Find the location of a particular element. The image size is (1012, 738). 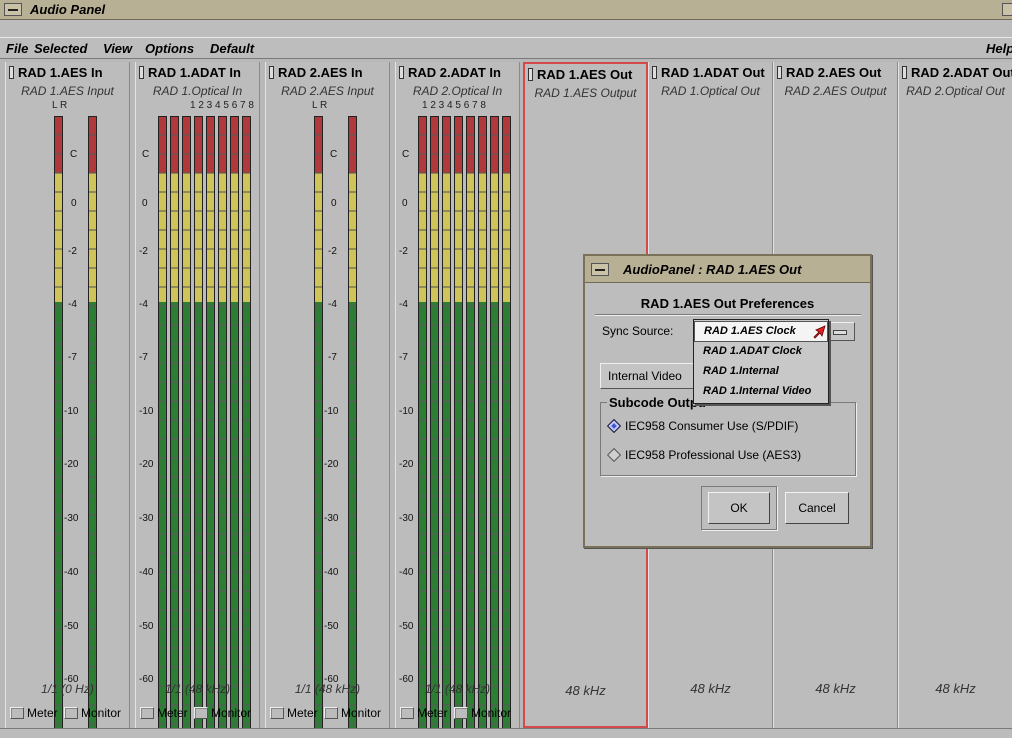

meter-left is located at coordinates (58, 427).